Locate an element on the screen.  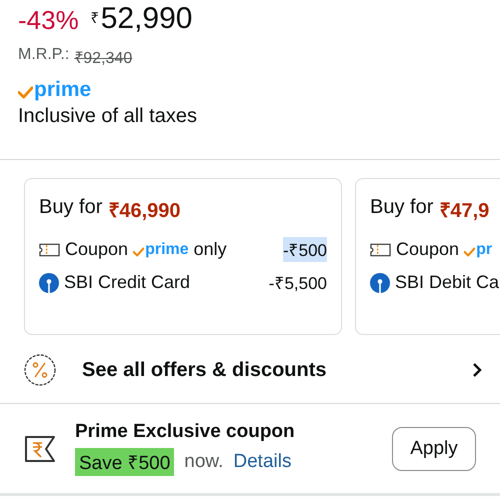
currency-symbol: ₹ is located at coordinates (95, 18).